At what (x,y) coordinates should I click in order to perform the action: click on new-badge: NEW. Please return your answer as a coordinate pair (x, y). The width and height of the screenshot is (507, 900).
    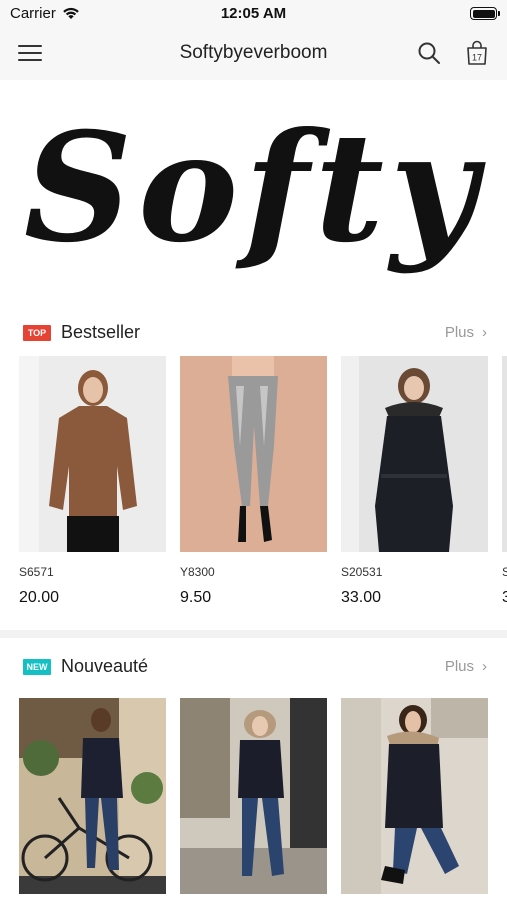
    Looking at the image, I should click on (37, 667).